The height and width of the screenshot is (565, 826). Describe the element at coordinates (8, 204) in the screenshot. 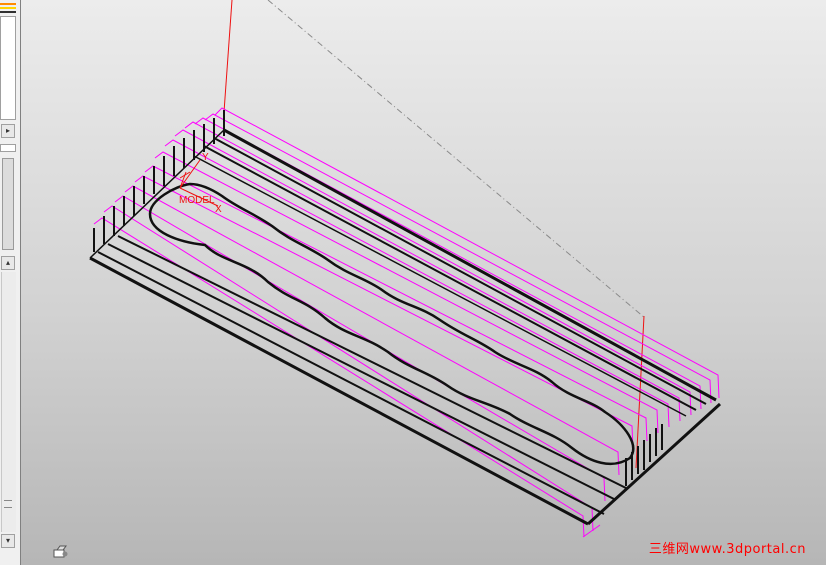

I see `splitter-thumb` at that location.